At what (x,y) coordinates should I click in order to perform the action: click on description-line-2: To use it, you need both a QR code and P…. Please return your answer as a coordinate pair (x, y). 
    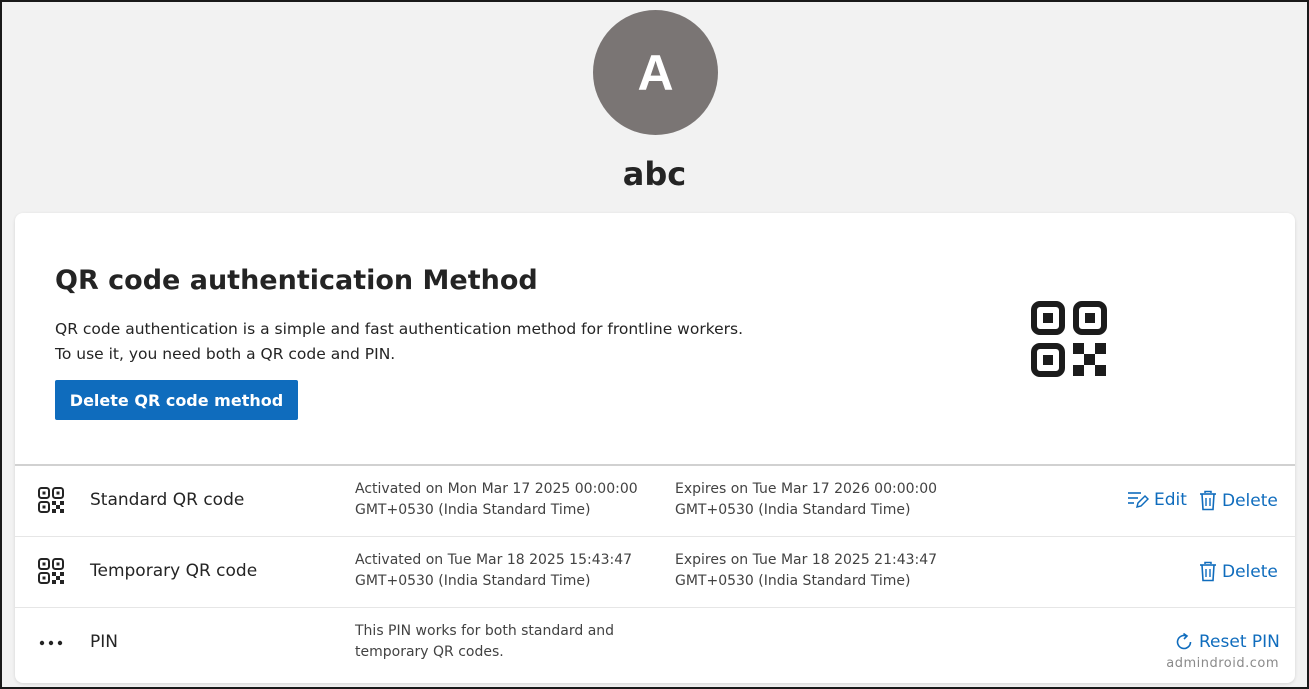
    Looking at the image, I should click on (225, 354).